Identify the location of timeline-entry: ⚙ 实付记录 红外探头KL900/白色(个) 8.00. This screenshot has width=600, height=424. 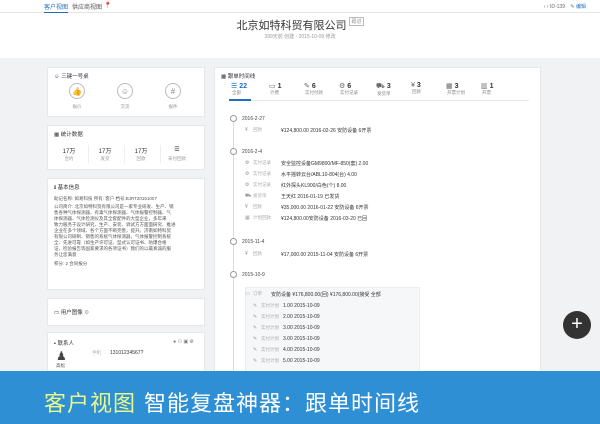
(335, 186).